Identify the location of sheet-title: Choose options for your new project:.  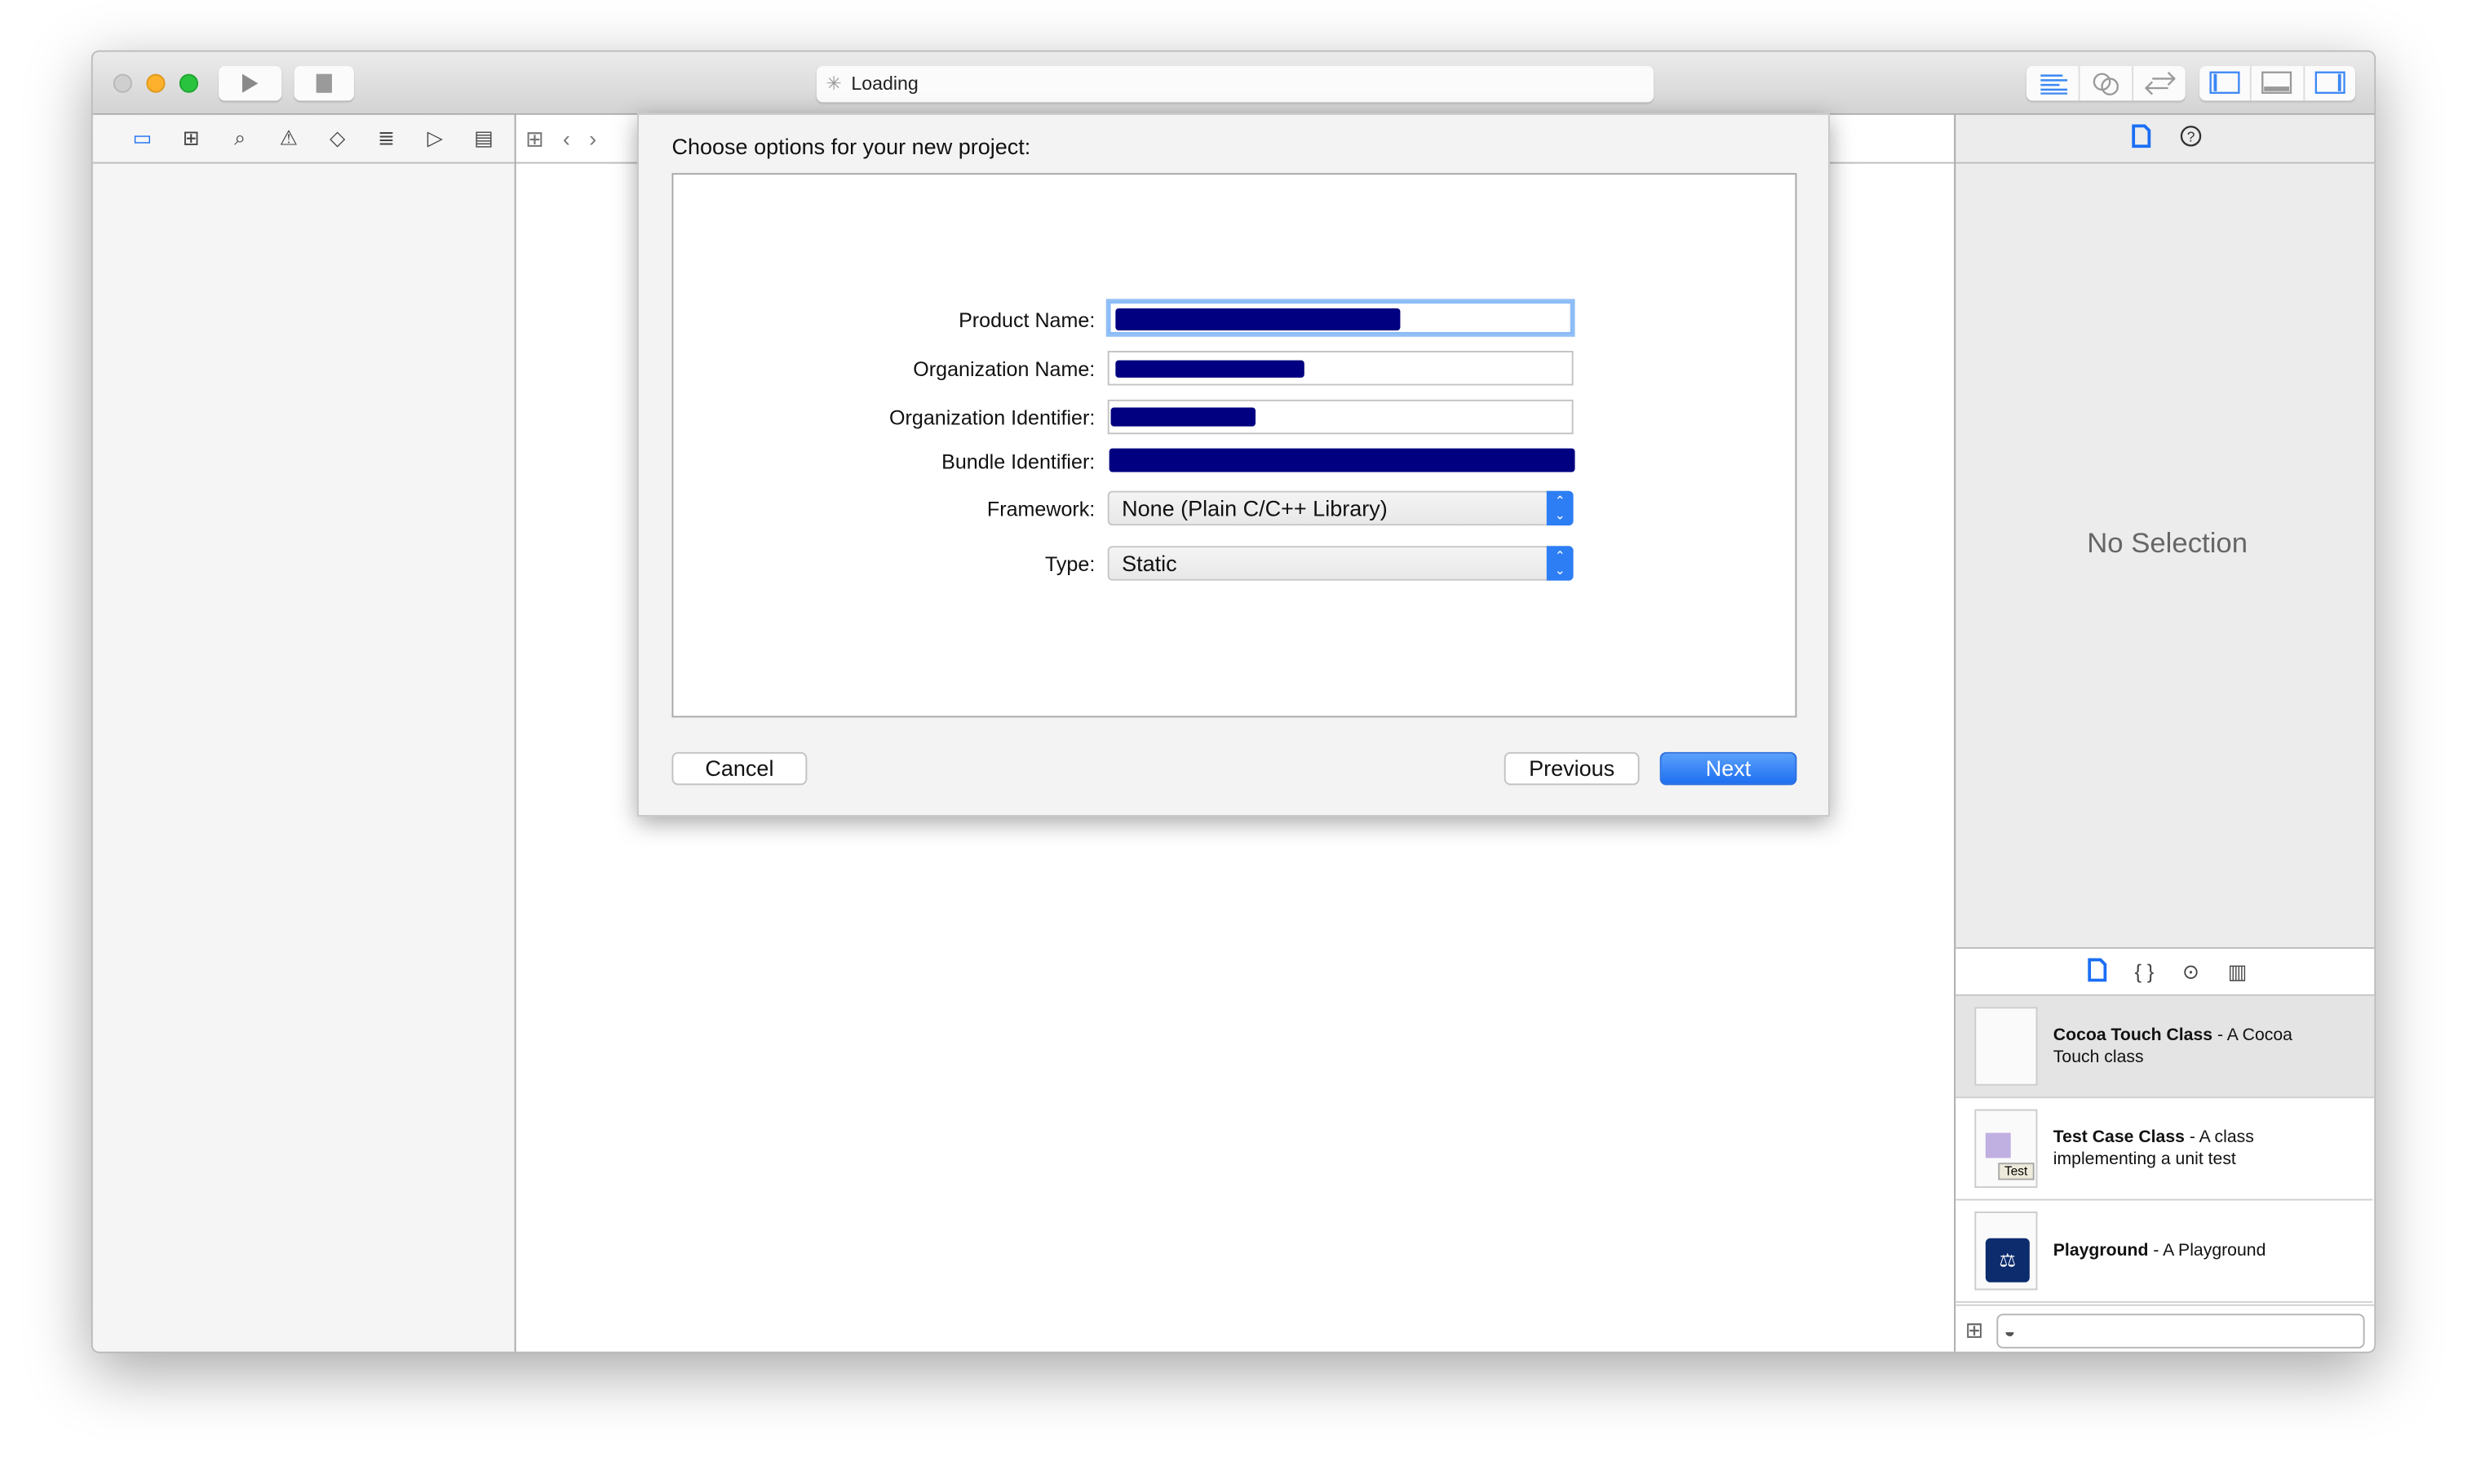
(851, 146).